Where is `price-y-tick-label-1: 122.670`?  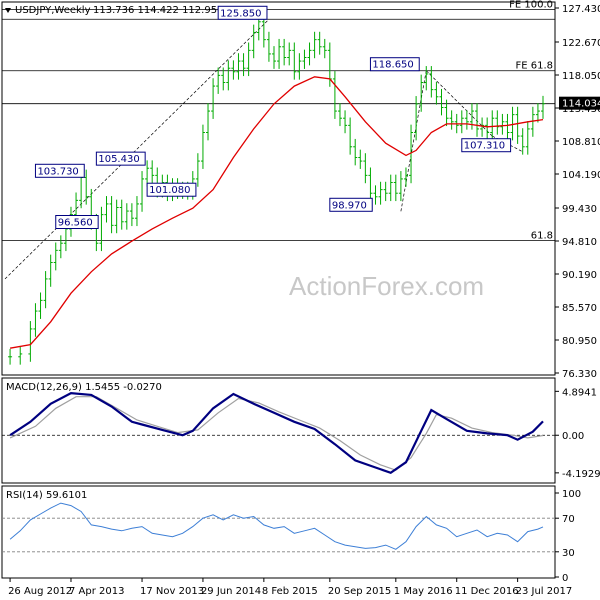 price-y-tick-label-1: 122.670 is located at coordinates (581, 43).